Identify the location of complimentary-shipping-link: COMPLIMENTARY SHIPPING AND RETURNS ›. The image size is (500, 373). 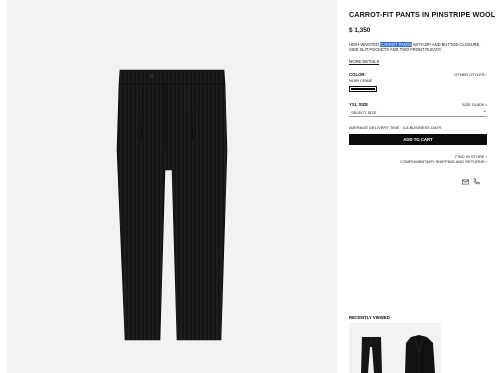
(443, 161).